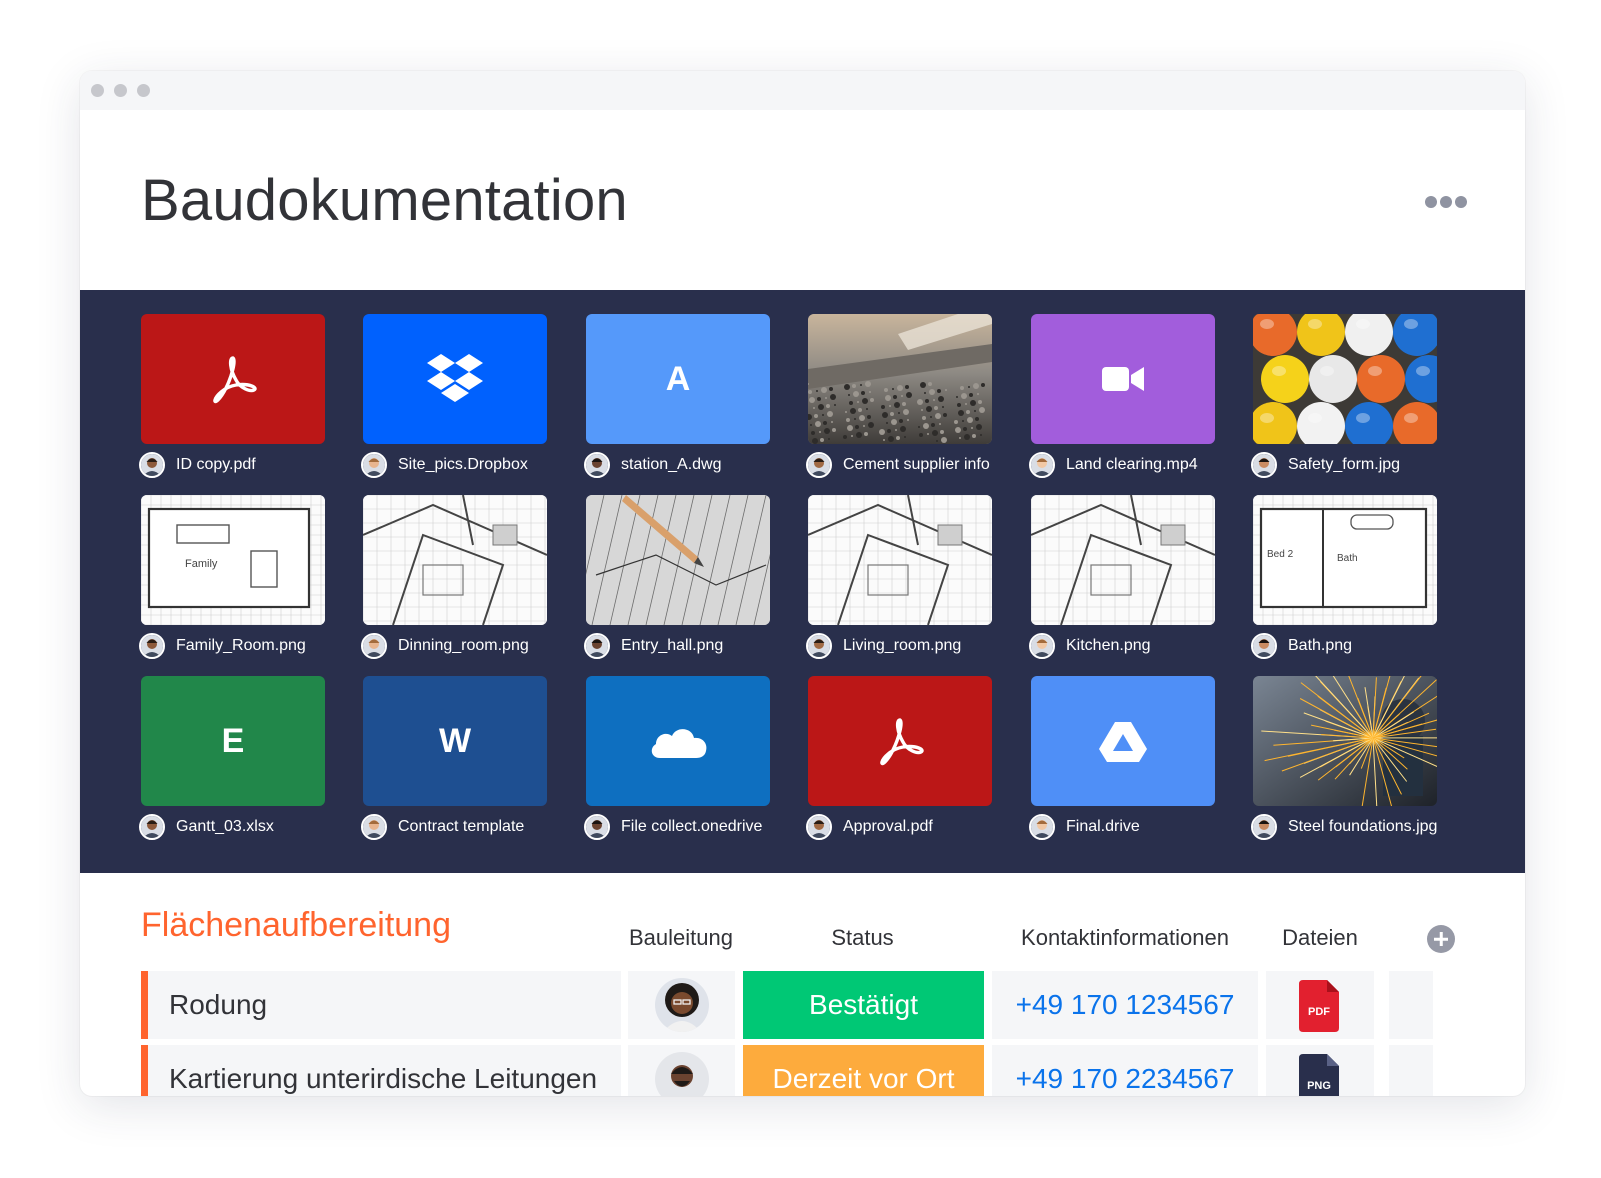  Describe the element at coordinates (463, 465) in the screenshot. I see `file-name: Site_pics.Dropbox` at that location.